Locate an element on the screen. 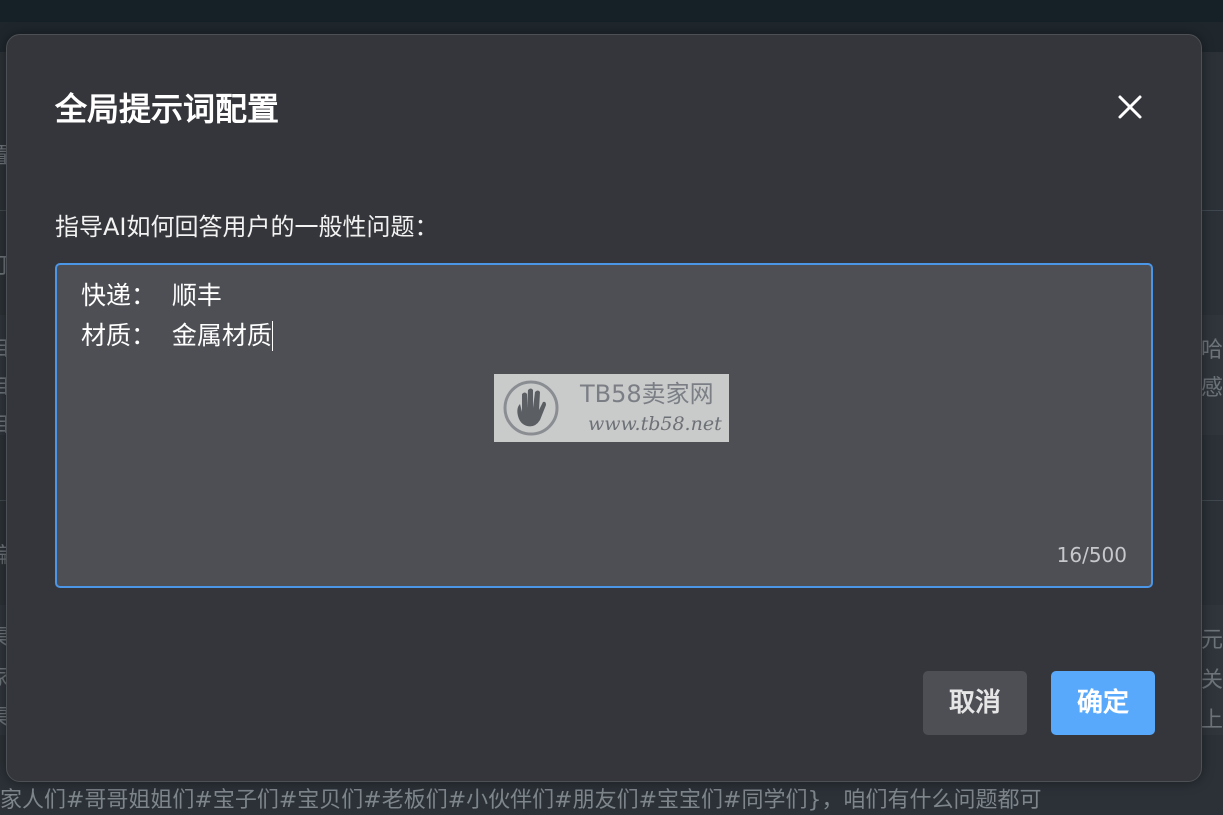 Image resolution: width=1223 pixels, height=815 pixels. watermark-brand: TB58卖家网 is located at coordinates (647, 394).